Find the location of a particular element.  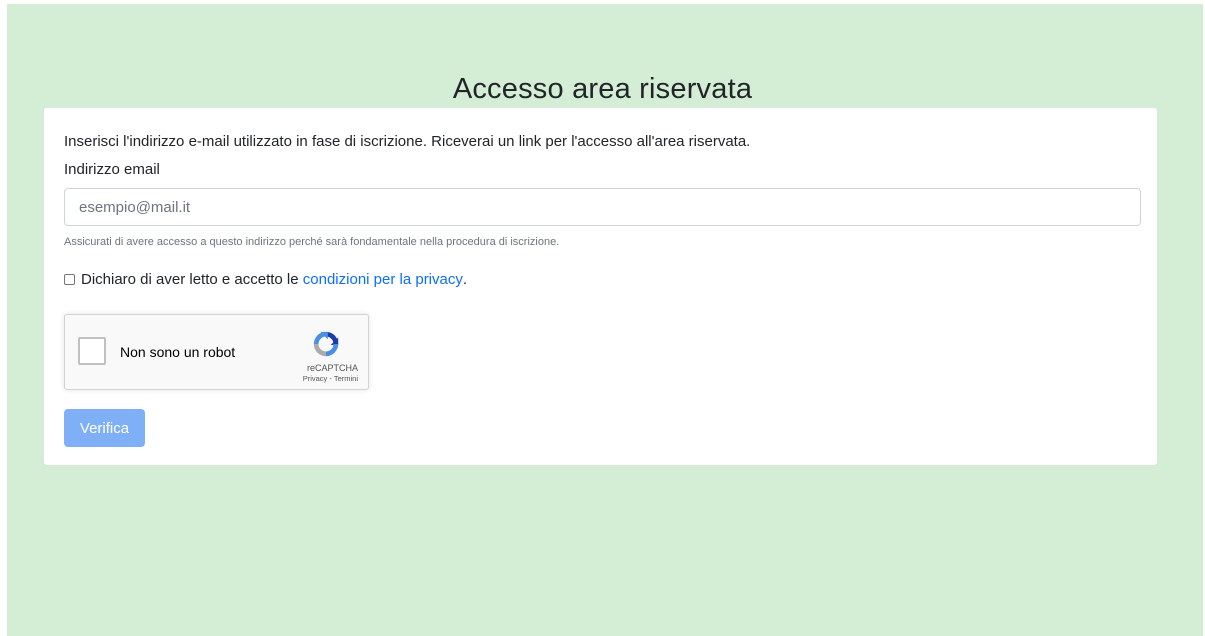

email-input is located at coordinates (602, 207).